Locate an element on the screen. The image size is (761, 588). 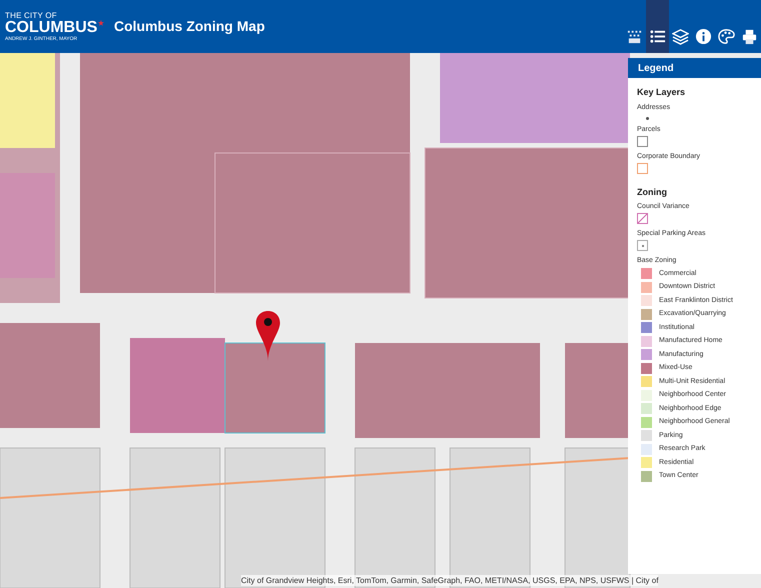
star-icon is located at coordinates (101, 23).